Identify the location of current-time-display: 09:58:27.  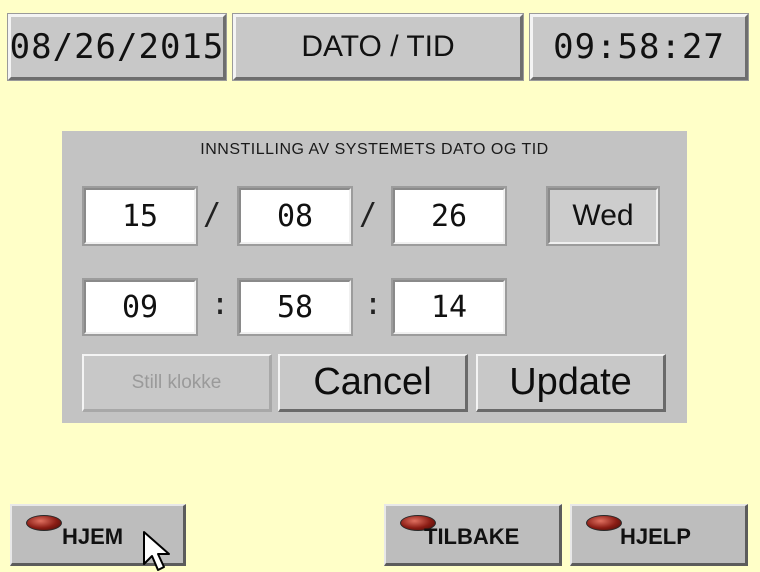
(639, 47).